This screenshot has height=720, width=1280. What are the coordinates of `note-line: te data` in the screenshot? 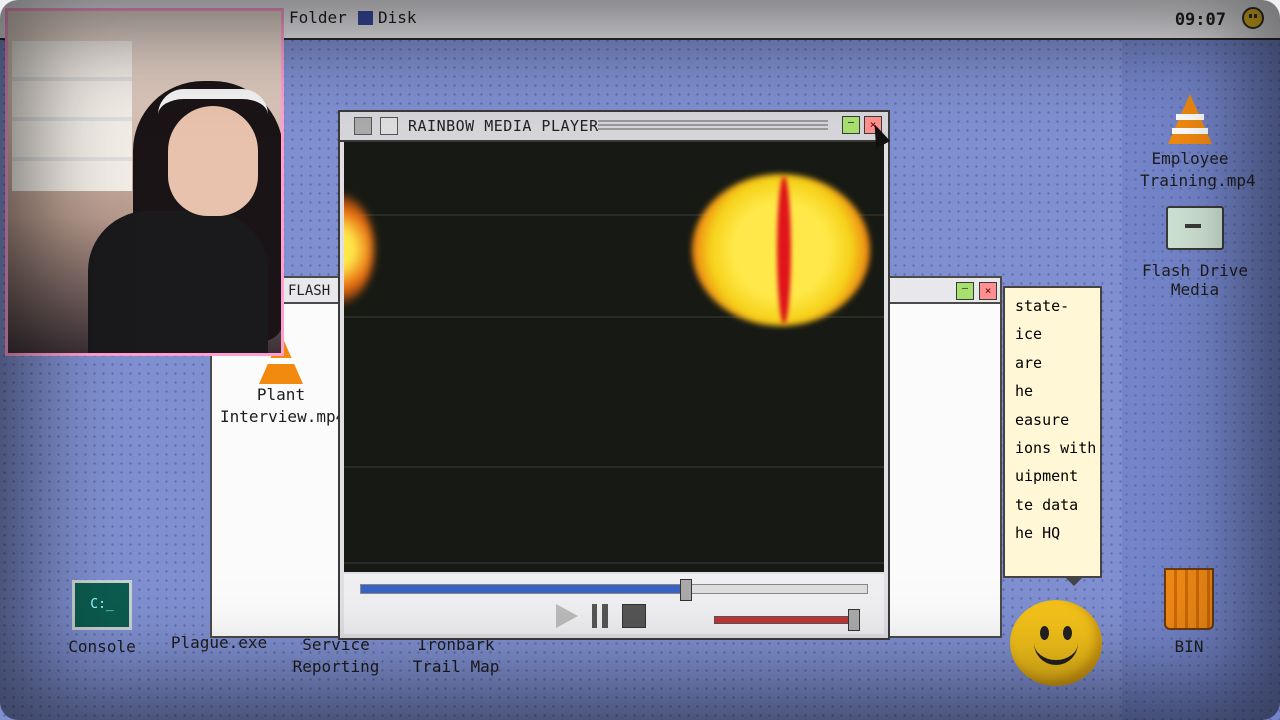 It's located at (1047, 504).